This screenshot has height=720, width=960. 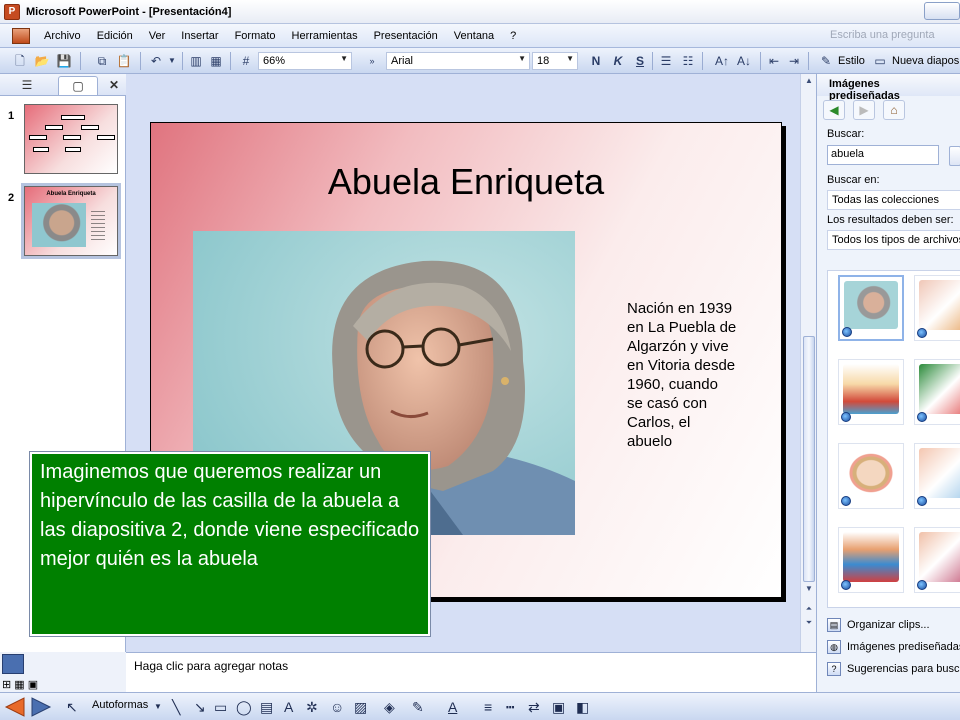 What do you see at coordinates (312, 707) in the screenshot?
I see `diagram-icon: ✲` at bounding box center [312, 707].